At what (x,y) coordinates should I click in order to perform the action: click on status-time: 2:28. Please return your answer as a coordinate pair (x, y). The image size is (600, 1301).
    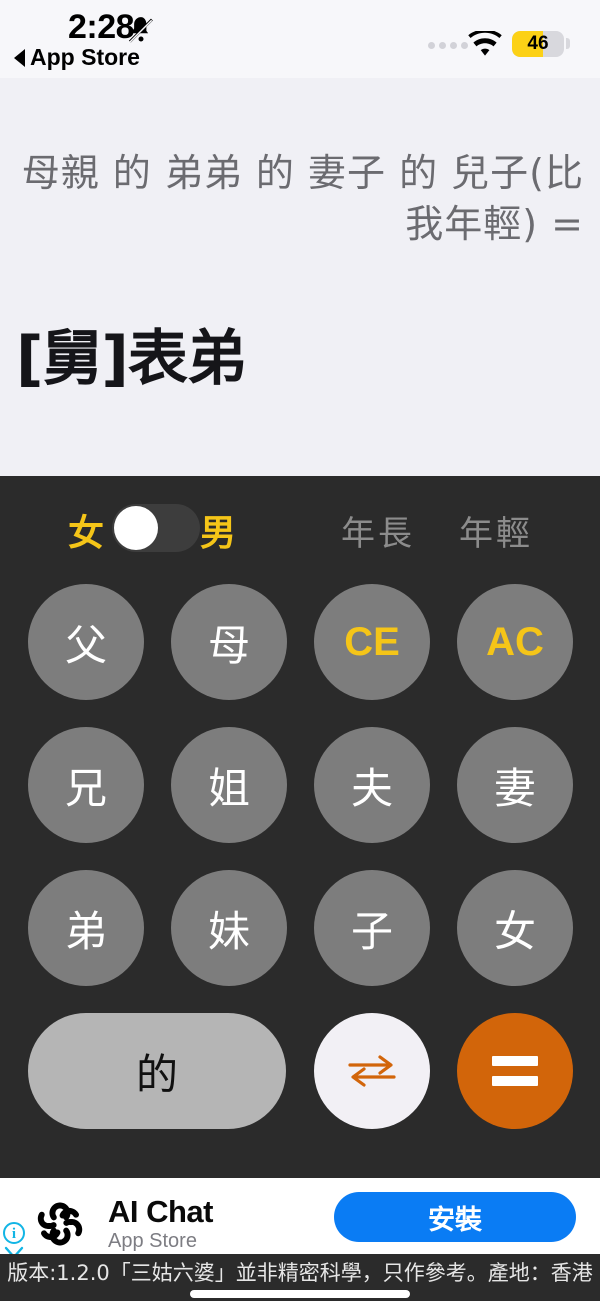
    Looking at the image, I should click on (101, 27).